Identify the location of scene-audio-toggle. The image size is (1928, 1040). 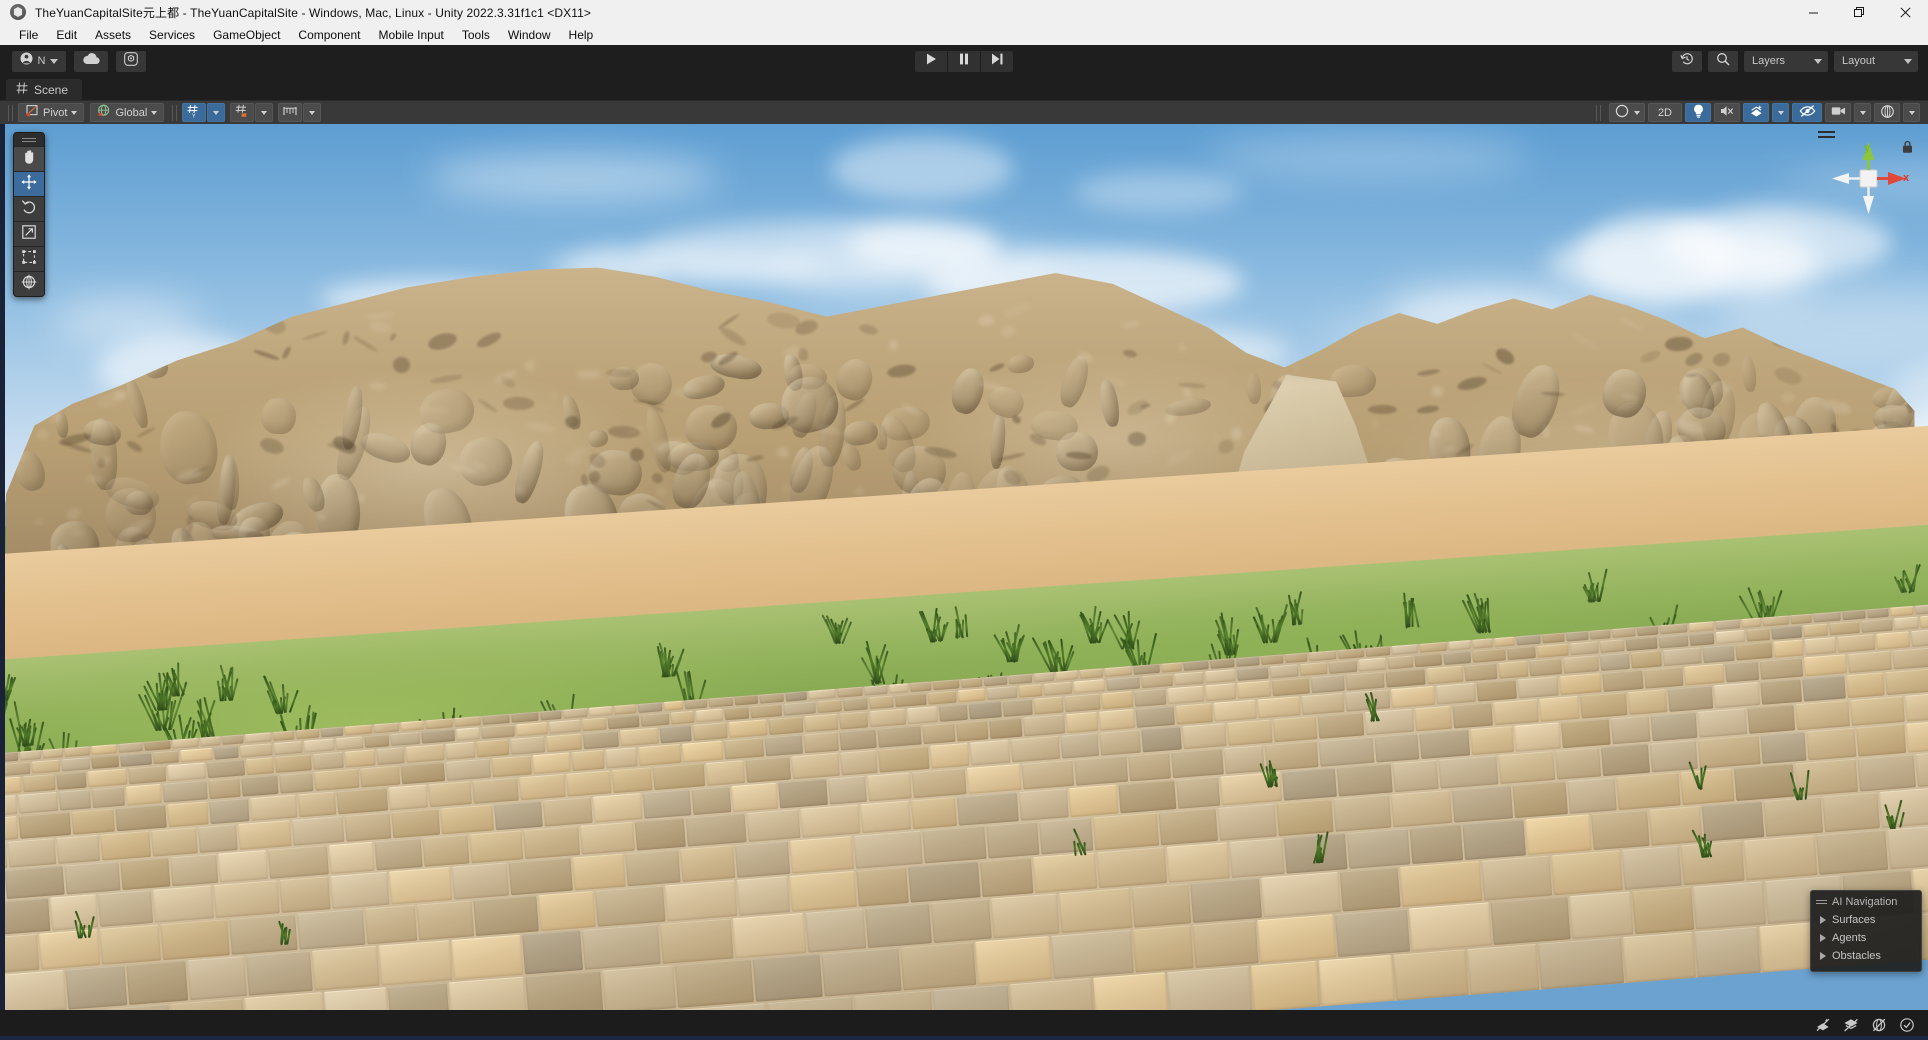
(1727, 112).